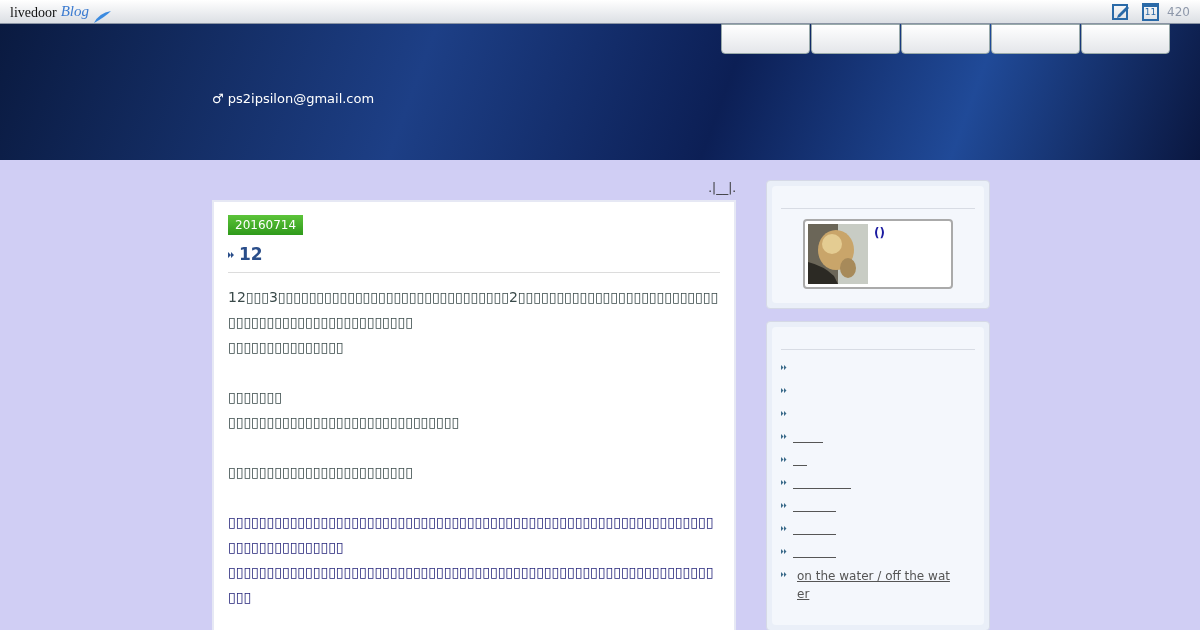 Image resolution: width=1200 pixels, height=630 pixels. I want to click on calendar-icon: 11, so click(1151, 11).